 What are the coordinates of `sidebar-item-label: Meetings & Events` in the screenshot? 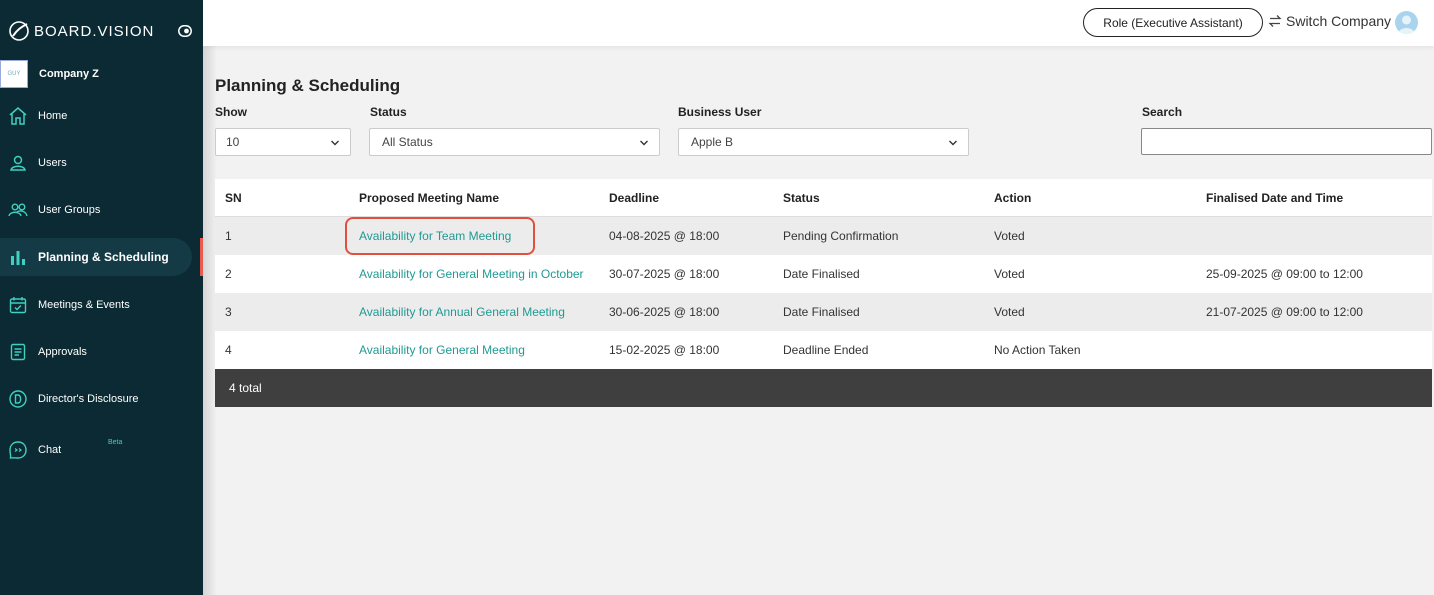 It's located at (84, 305).